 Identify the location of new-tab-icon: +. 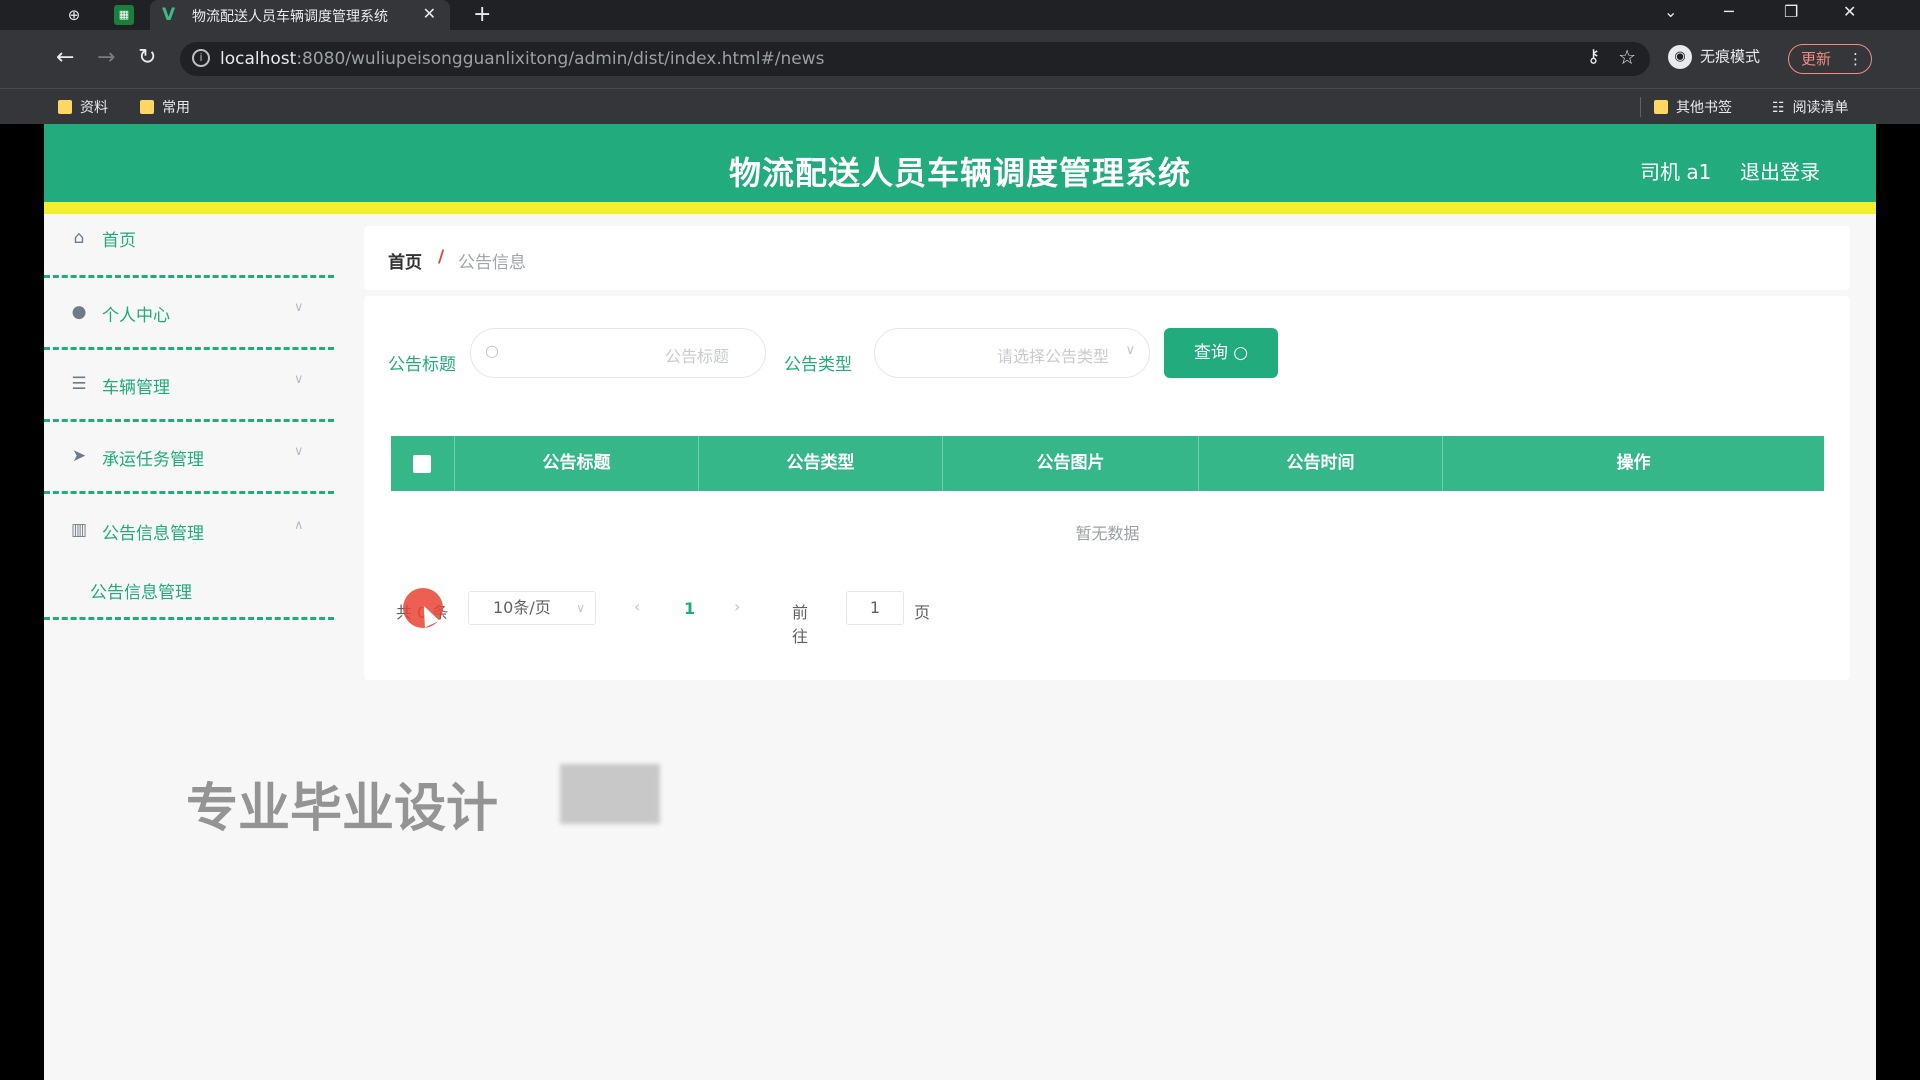
(482, 14).